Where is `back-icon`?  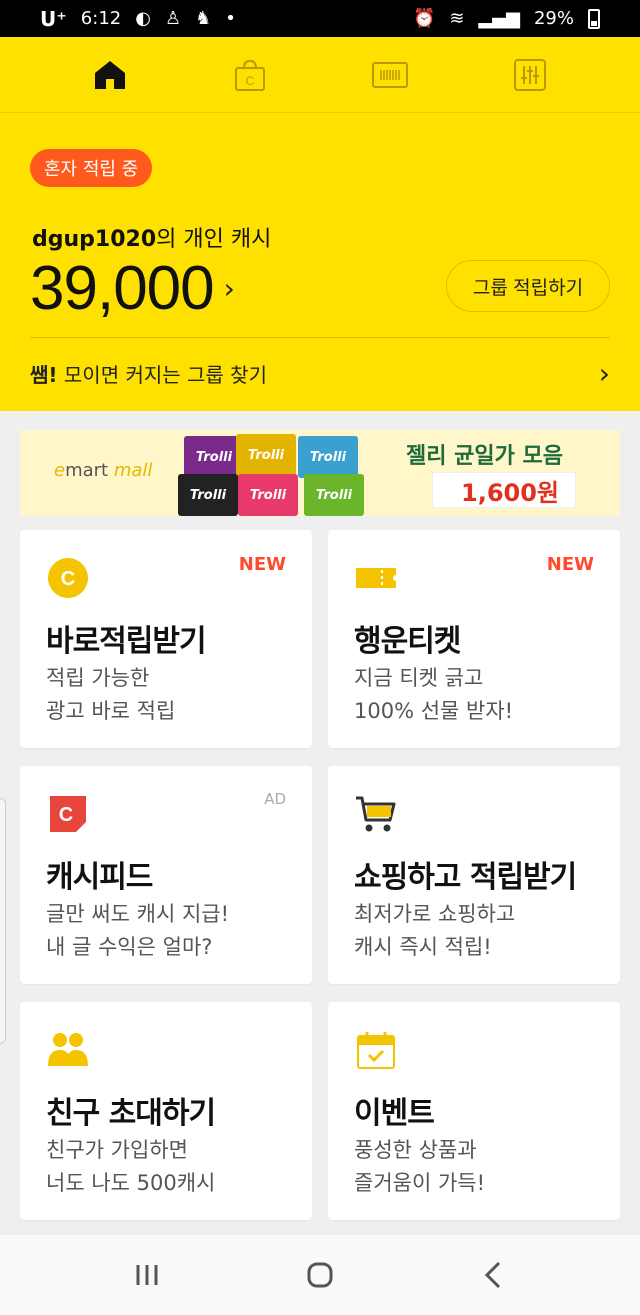 back-icon is located at coordinates (493, 1275).